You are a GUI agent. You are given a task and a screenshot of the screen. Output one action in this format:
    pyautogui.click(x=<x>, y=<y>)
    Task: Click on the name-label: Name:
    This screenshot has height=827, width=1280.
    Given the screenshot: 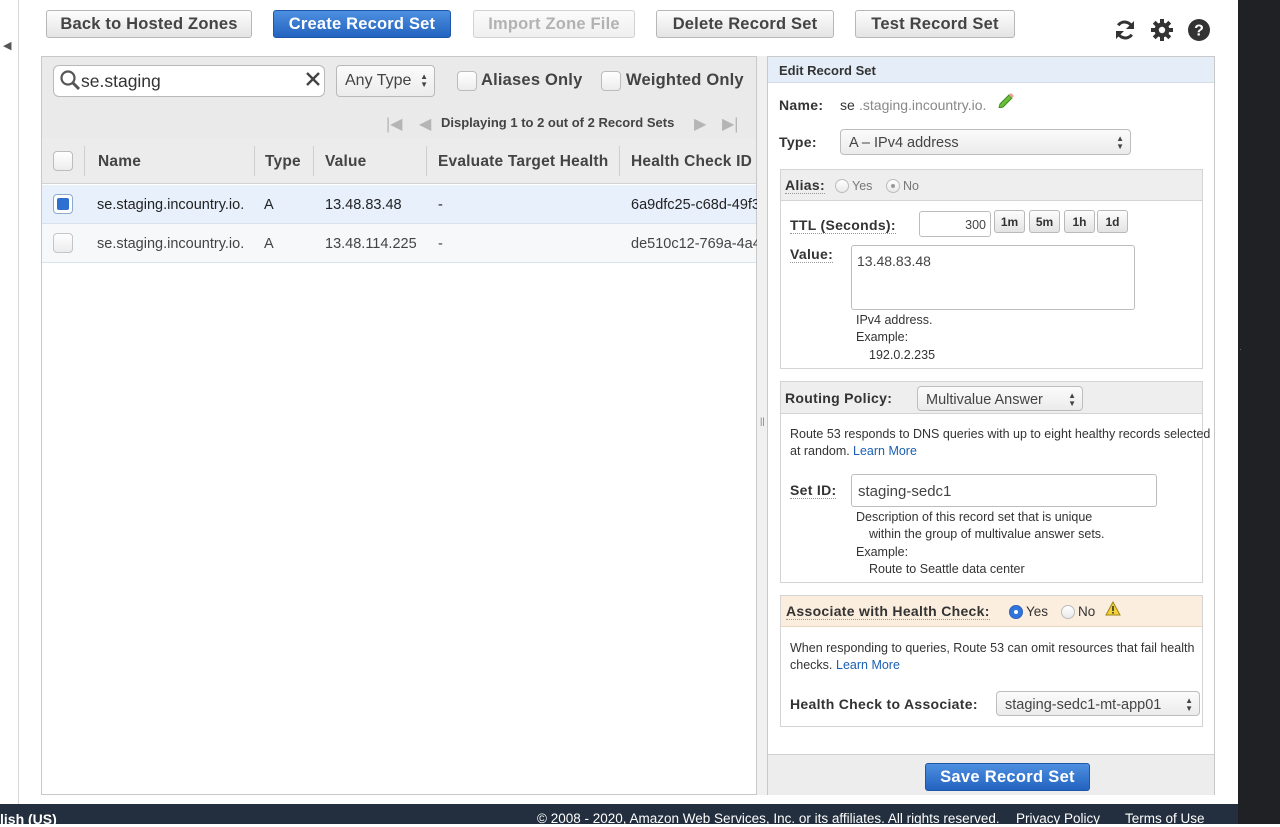 What is the action you would take?
    pyautogui.click(x=801, y=105)
    